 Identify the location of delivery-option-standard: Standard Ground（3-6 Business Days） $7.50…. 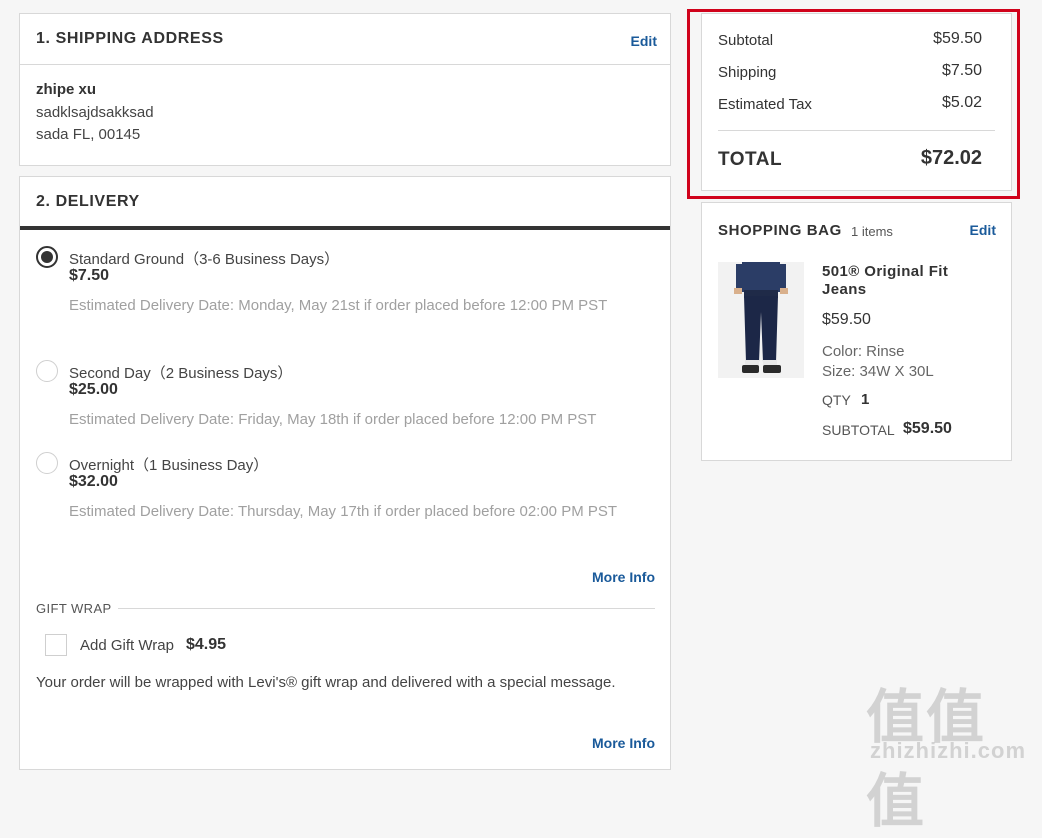
(345, 292).